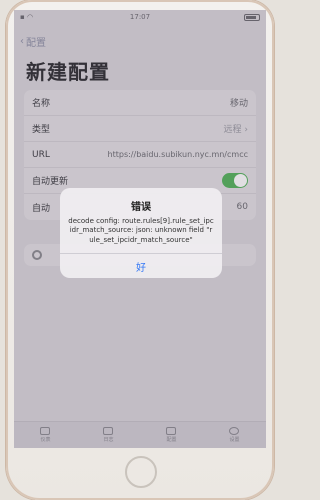  Describe the element at coordinates (141, 265) in the screenshot. I see `alert-ok-button: 好` at that location.